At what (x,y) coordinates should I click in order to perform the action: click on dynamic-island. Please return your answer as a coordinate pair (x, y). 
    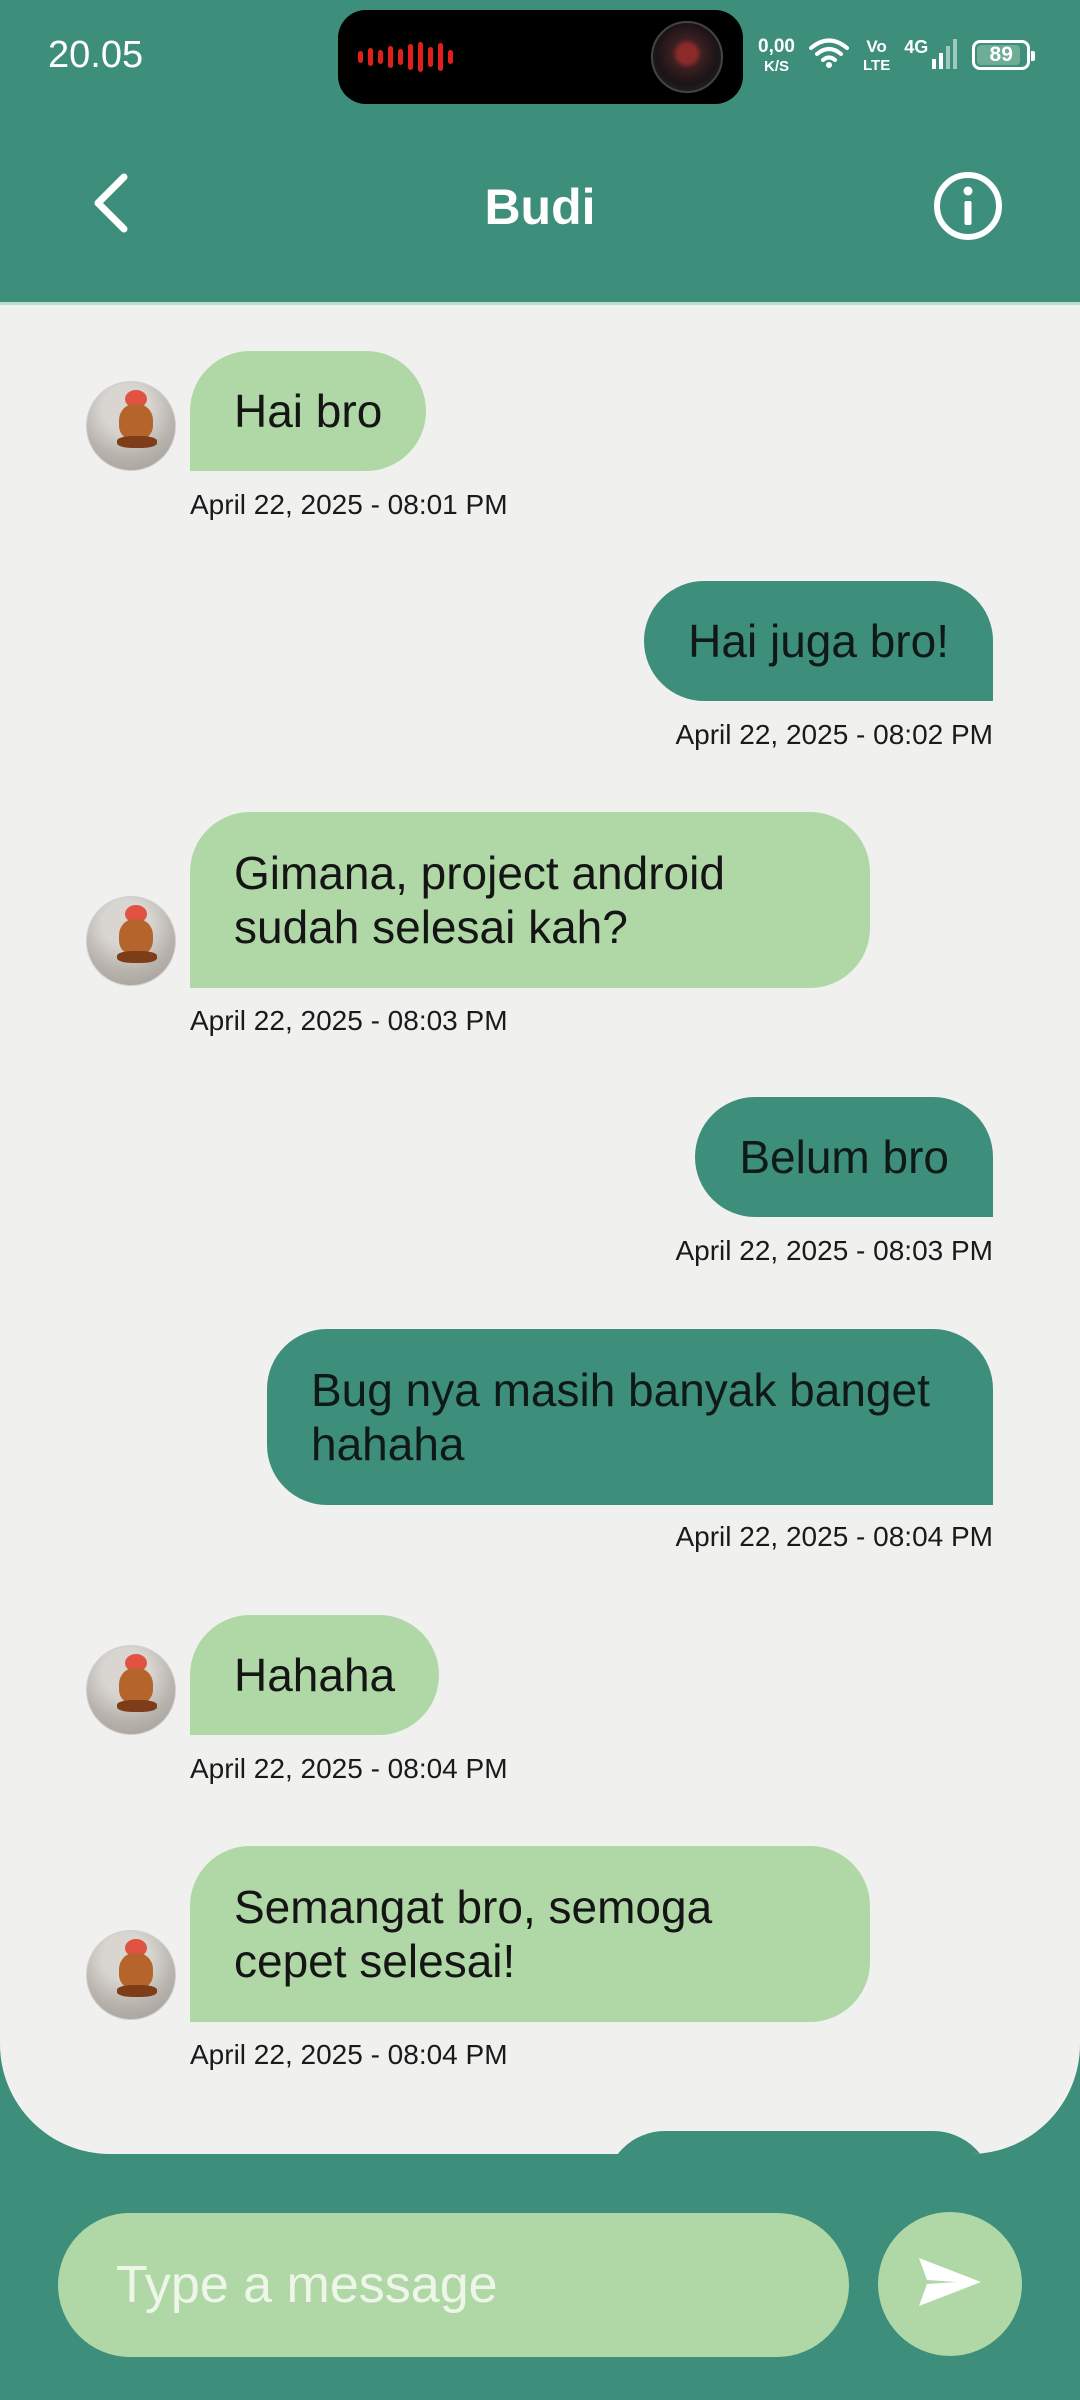
    Looking at the image, I should click on (540, 57).